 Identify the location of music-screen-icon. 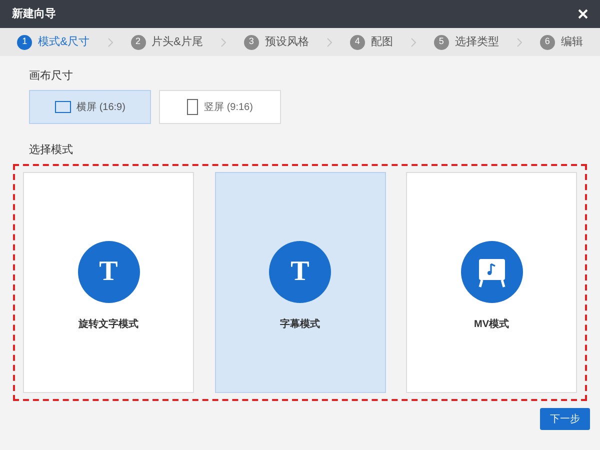
(491, 272).